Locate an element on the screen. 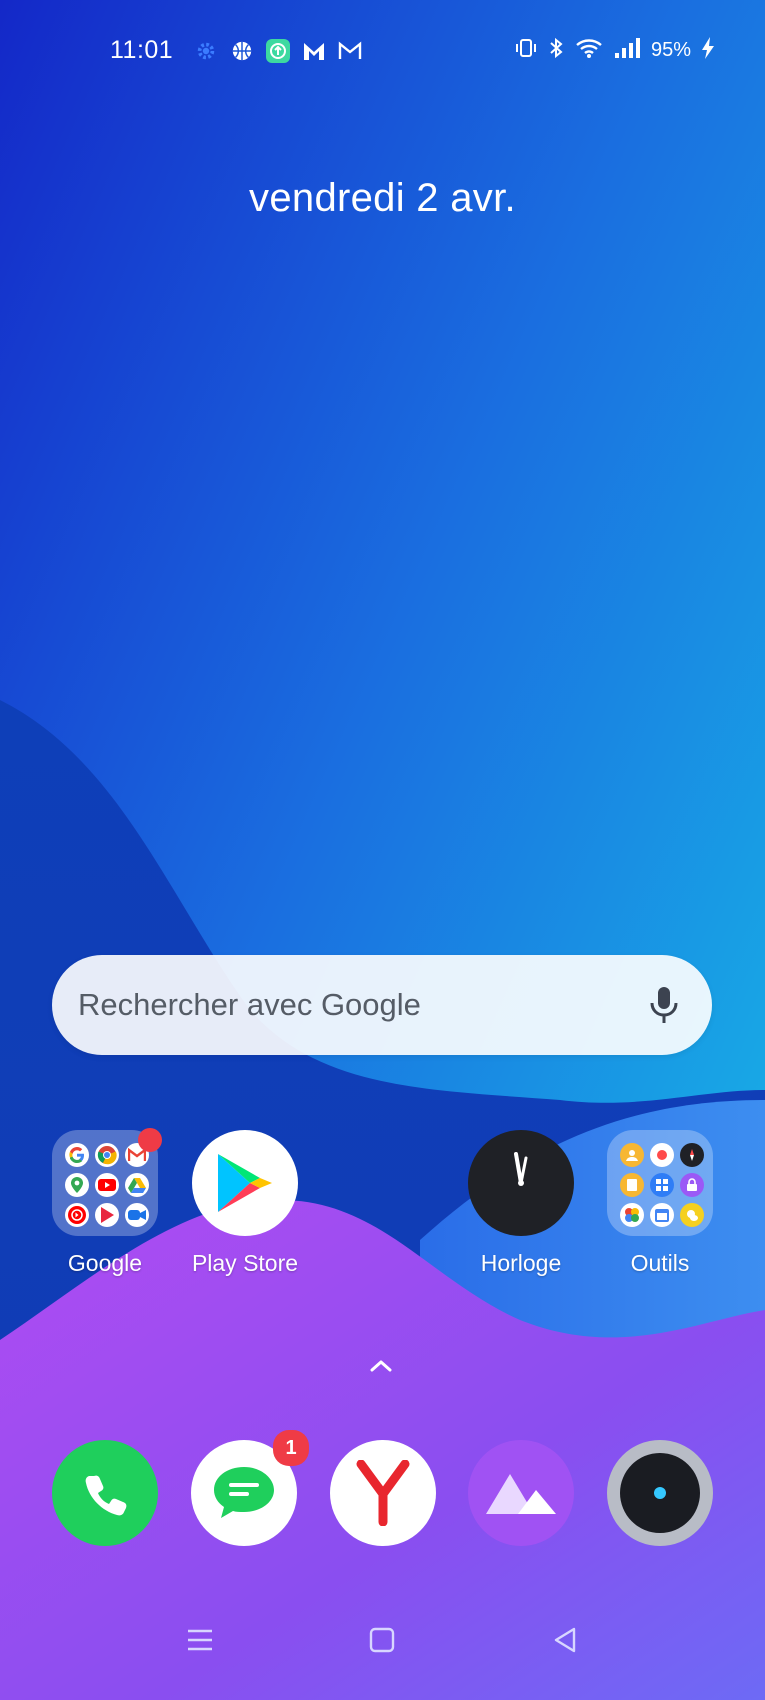 Image resolution: width=765 pixels, height=1700 pixels. upload-app-icon is located at coordinates (278, 51).